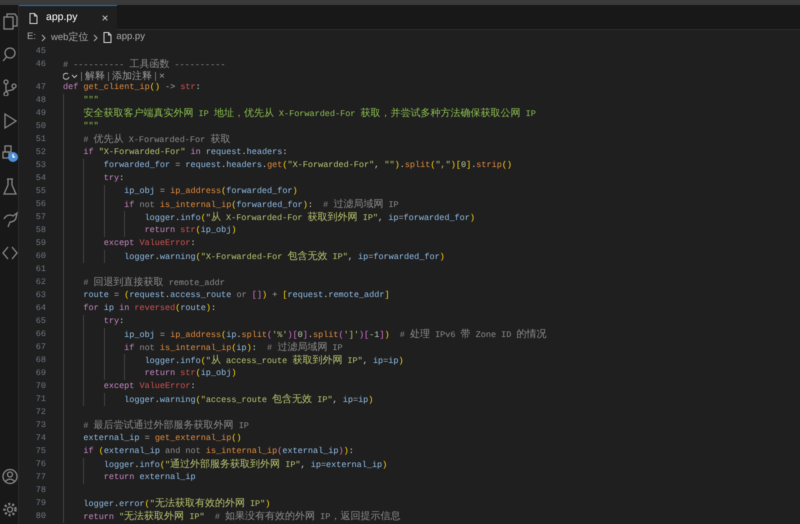 This screenshot has width=800, height=524. What do you see at coordinates (40, 152) in the screenshot?
I see `line-number: 52` at bounding box center [40, 152].